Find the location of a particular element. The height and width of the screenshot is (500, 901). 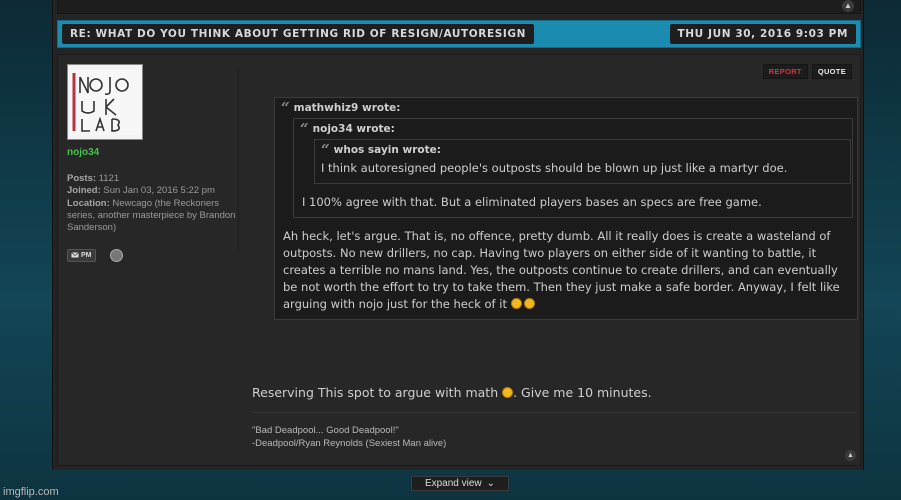

pm-button: PM is located at coordinates (81, 255).